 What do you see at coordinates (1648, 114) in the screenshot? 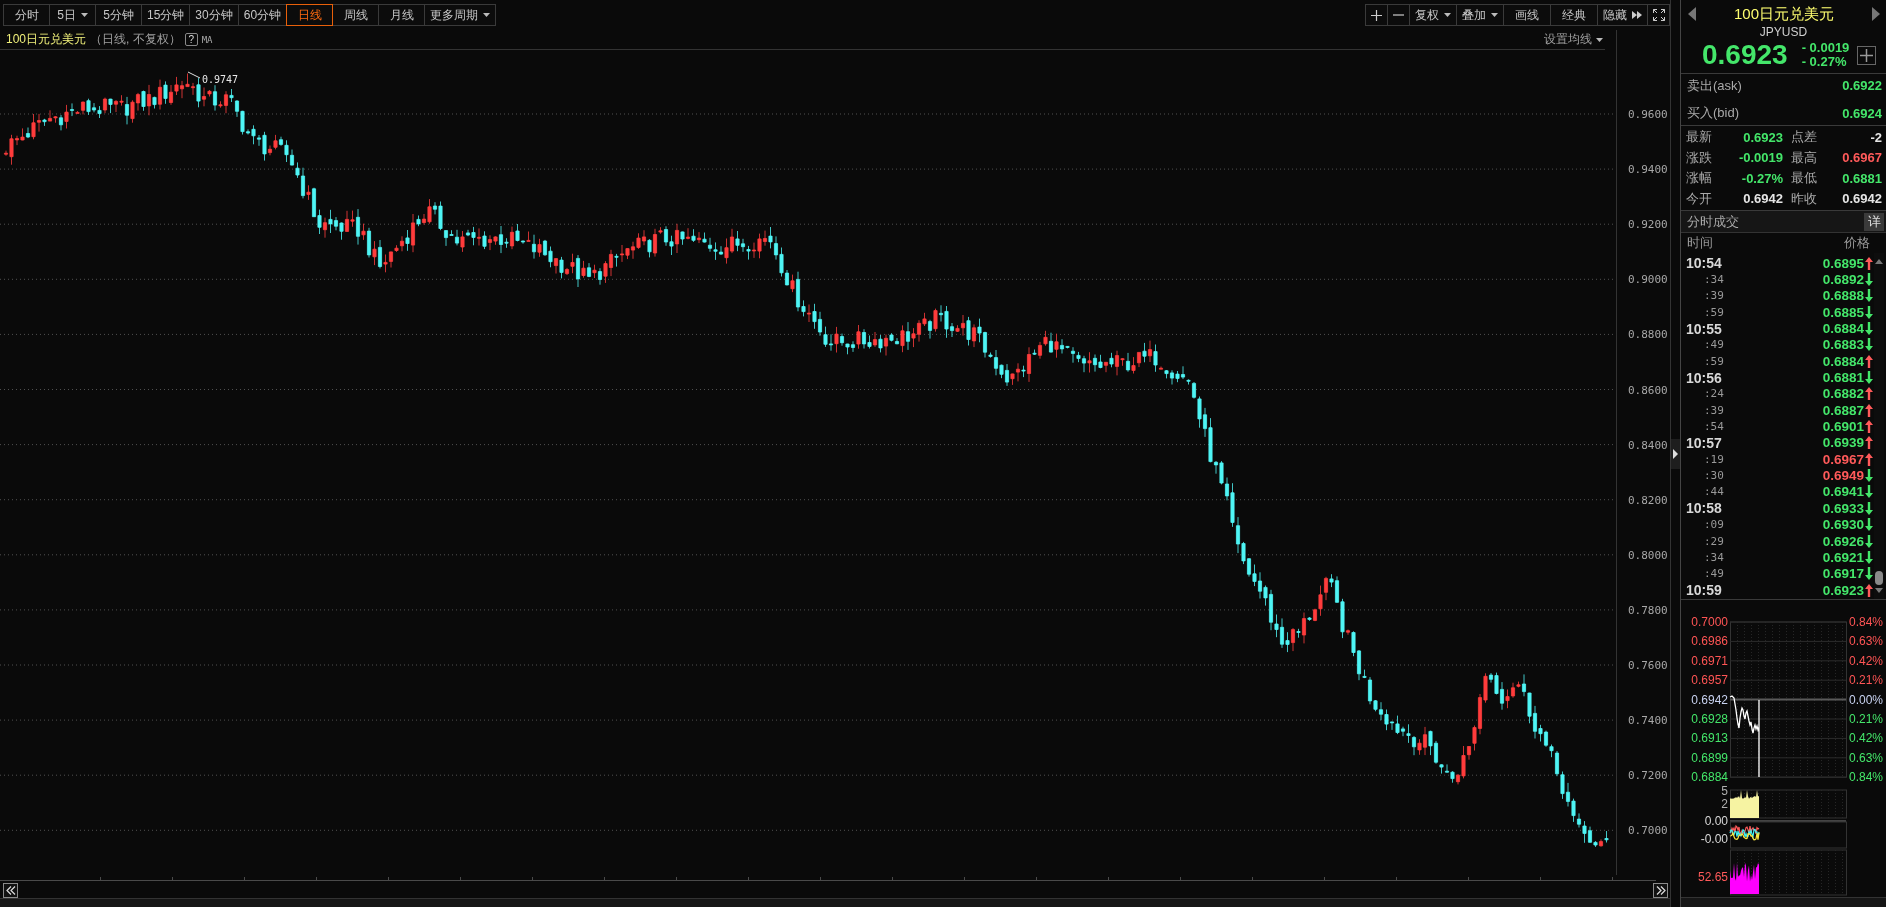
I see `y-axis-label: 0.9600` at bounding box center [1648, 114].